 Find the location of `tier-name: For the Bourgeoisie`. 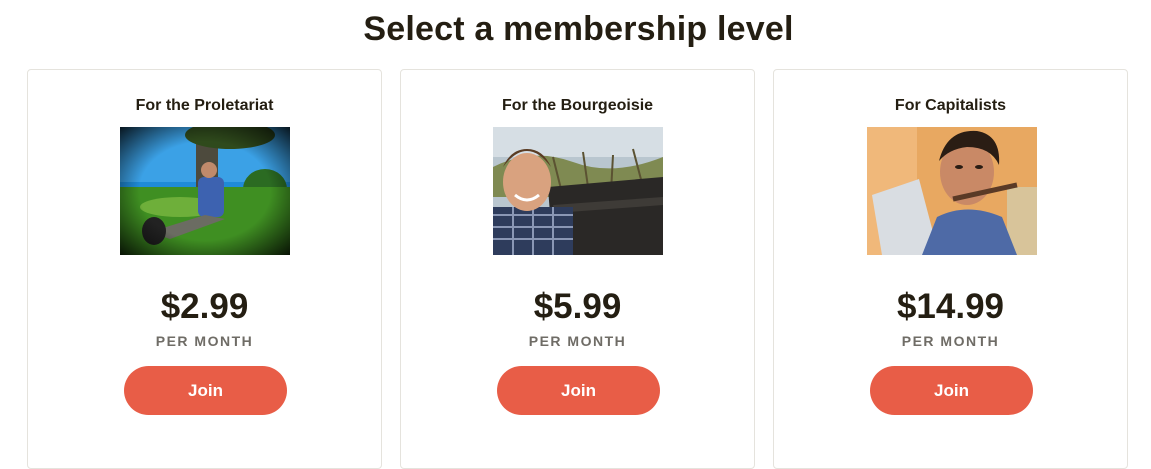

tier-name: For the Bourgeoisie is located at coordinates (577, 105).